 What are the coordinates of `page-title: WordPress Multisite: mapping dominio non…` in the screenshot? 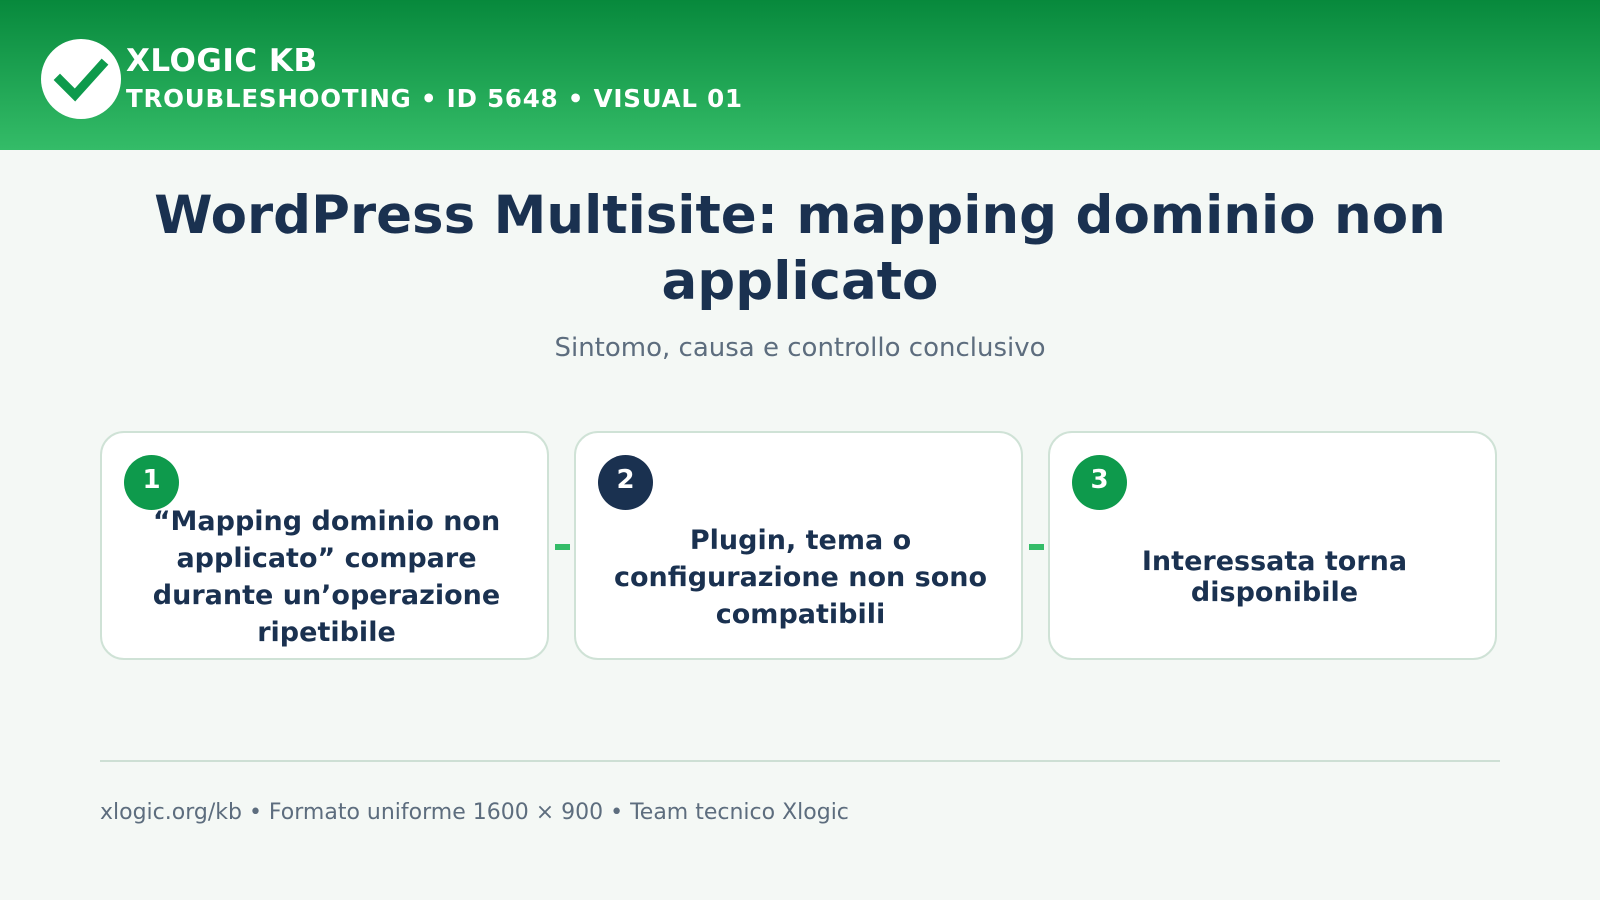 It's located at (800, 248).